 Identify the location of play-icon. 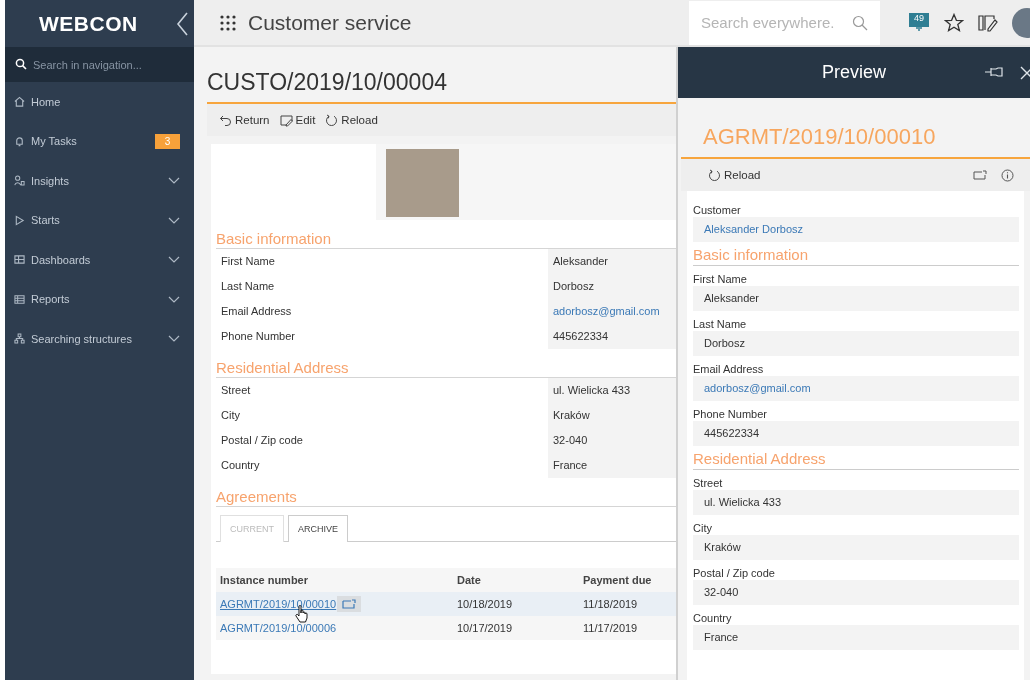
(19, 220).